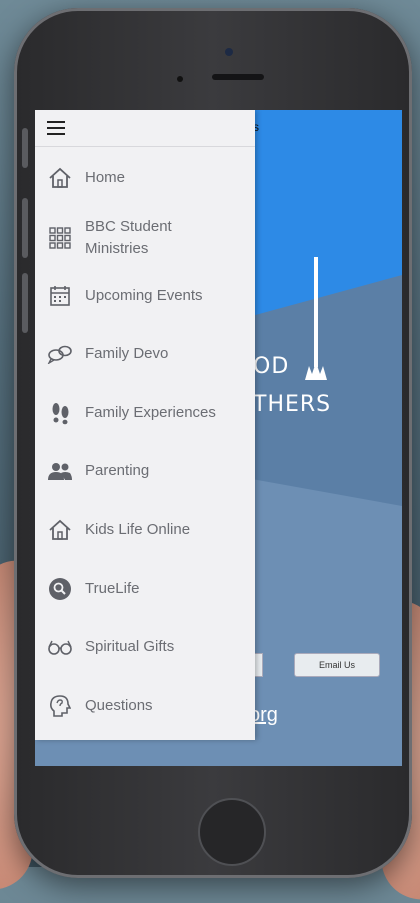 Image resolution: width=420 pixels, height=903 pixels. I want to click on menu-item-questions: Questions, so click(145, 706).